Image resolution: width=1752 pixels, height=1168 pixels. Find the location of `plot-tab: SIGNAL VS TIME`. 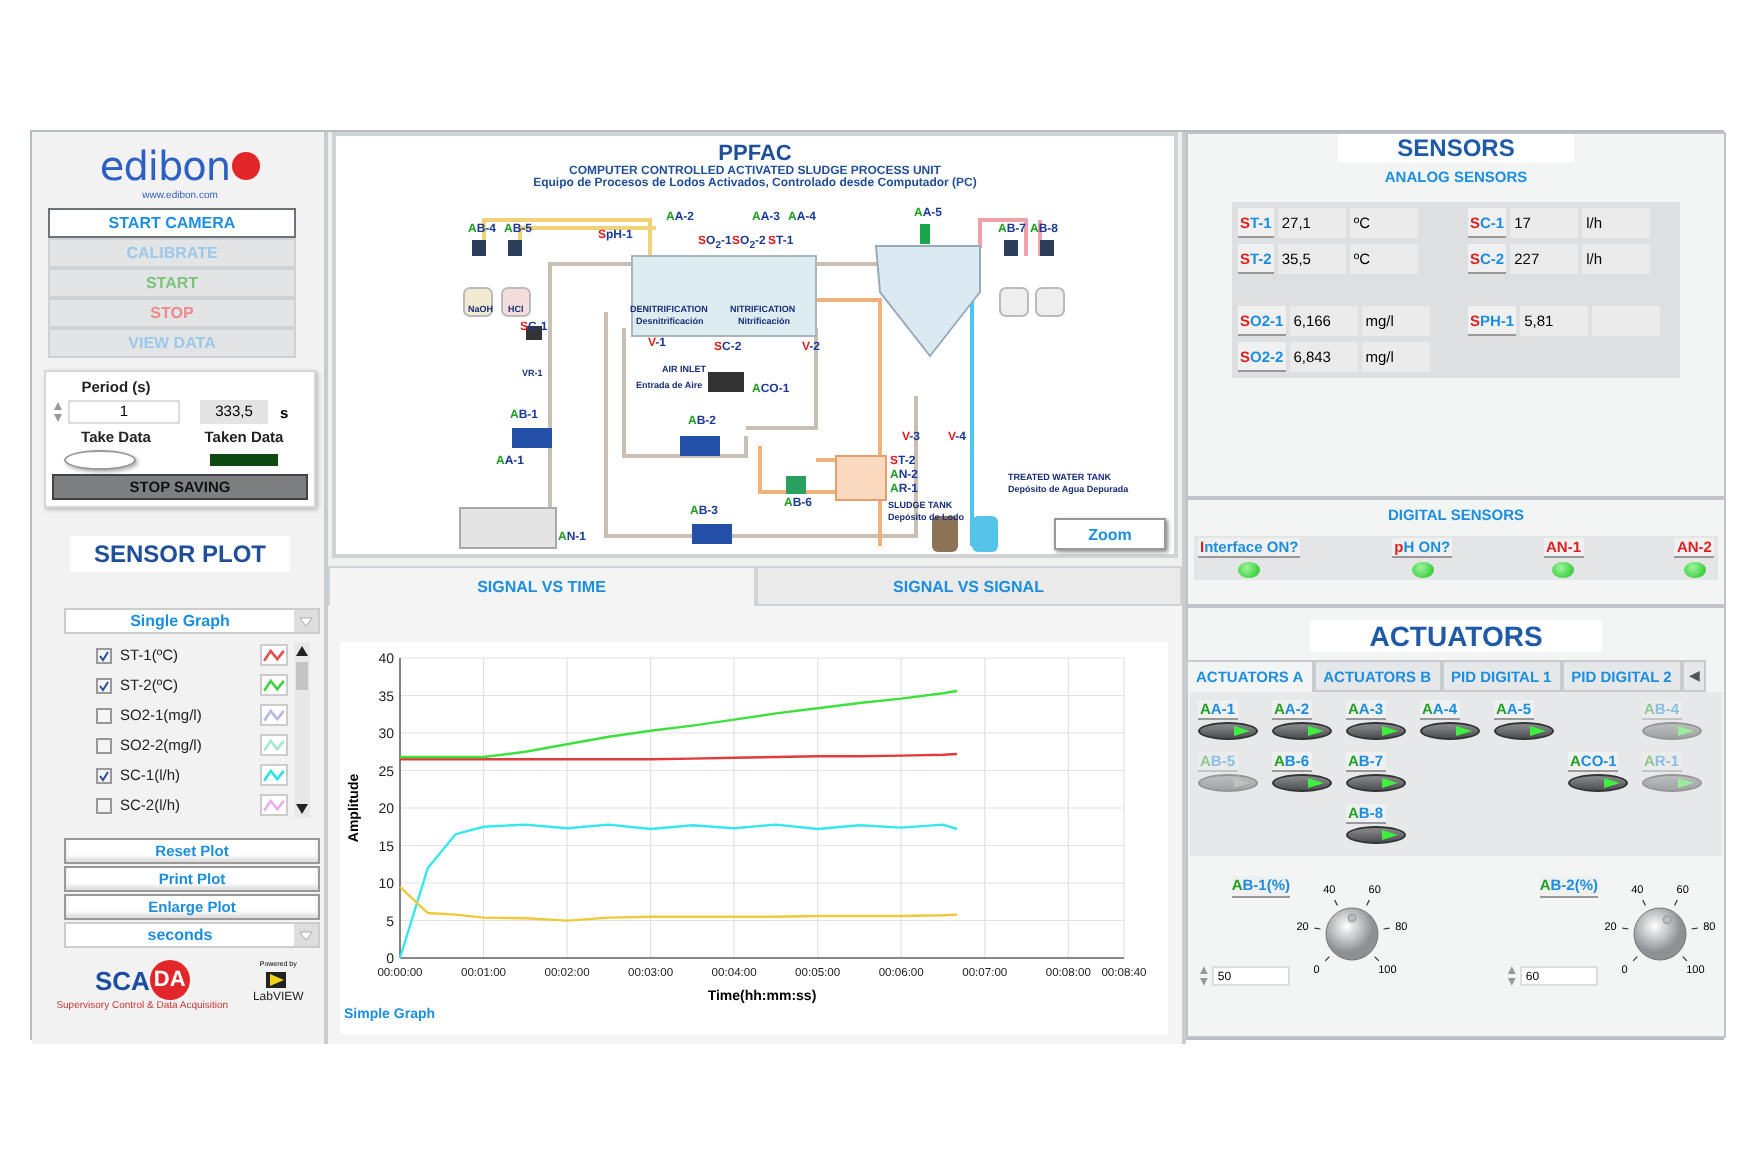

plot-tab: SIGNAL VS TIME is located at coordinates (541, 586).